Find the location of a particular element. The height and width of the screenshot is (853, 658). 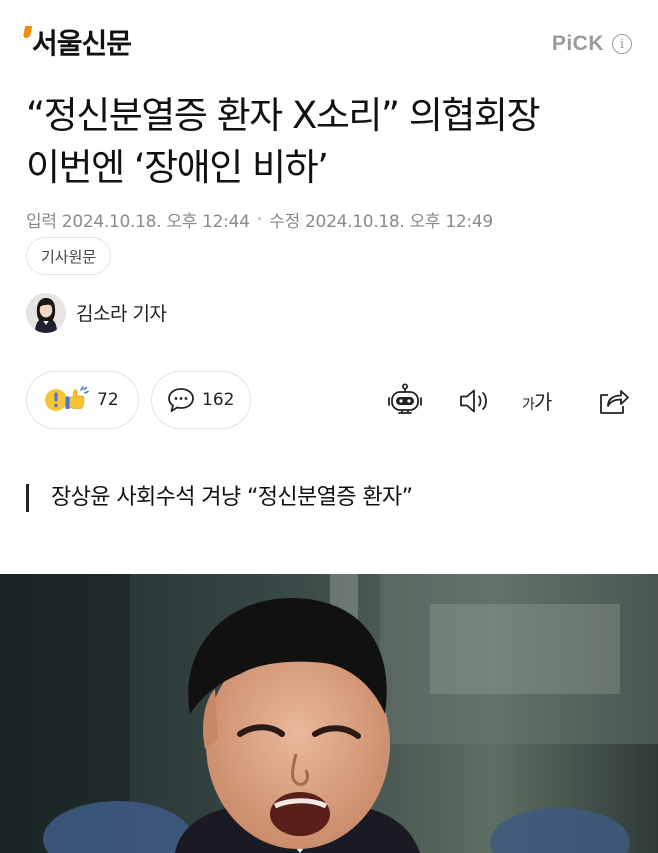

pick-badge: PiCK i is located at coordinates (592, 44).